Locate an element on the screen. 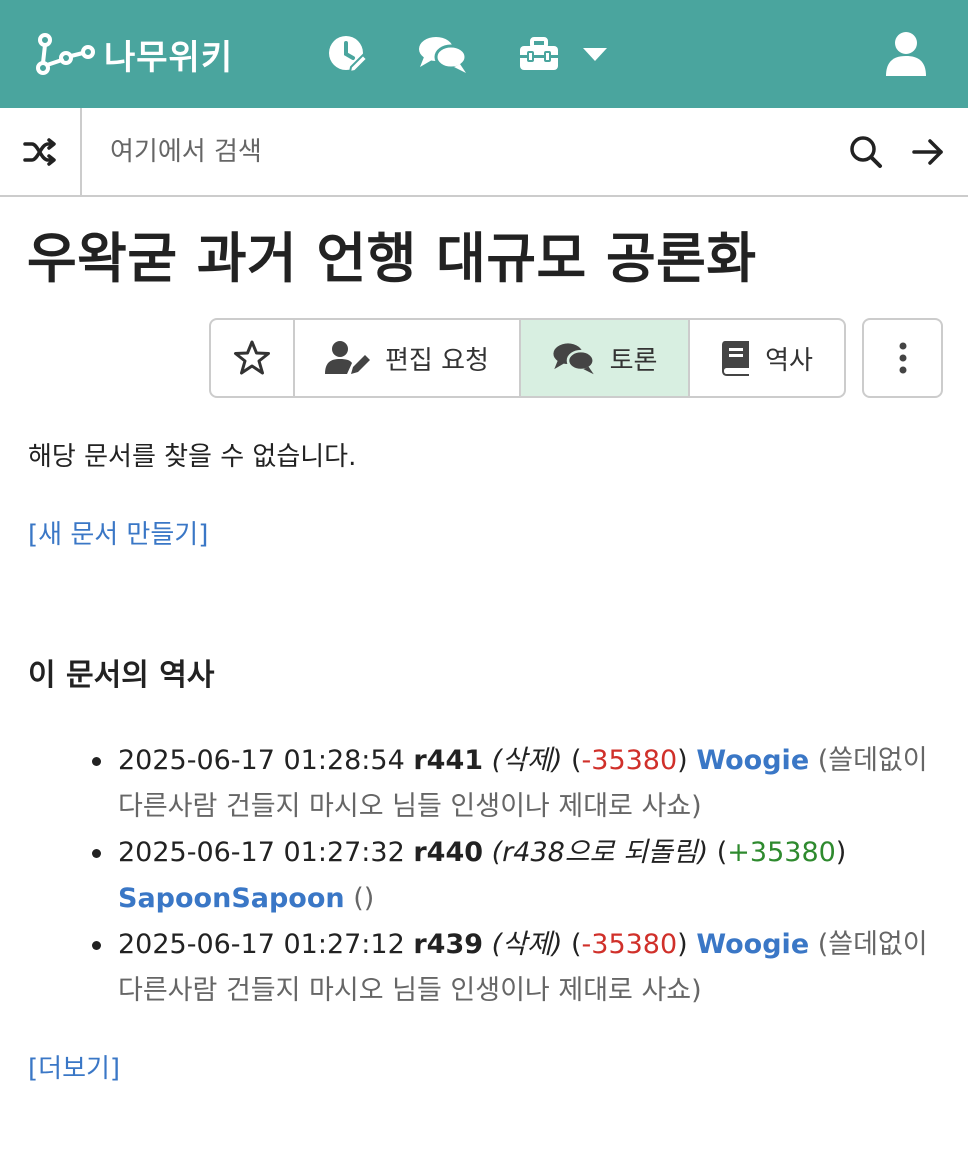 The image size is (968, 1167). history-section-title: 이 문서의 역사 is located at coordinates (121, 675).